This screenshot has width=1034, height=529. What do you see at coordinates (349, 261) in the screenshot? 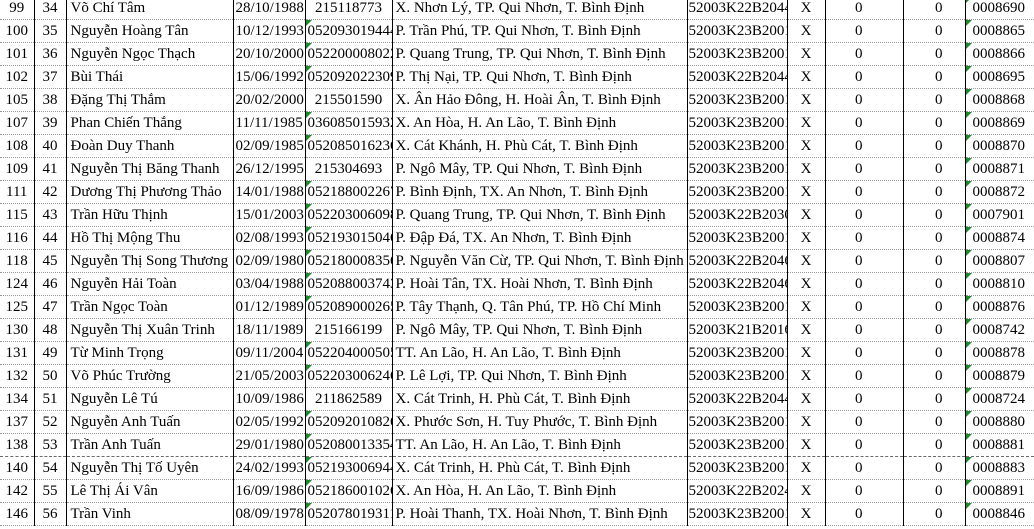
I see `table-cell: 052180008356` at bounding box center [349, 261].